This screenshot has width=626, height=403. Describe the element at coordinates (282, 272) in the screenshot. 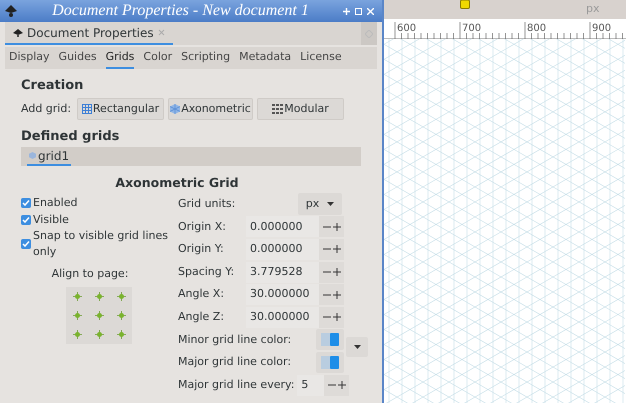

I see `field-value: 3.779528` at that location.